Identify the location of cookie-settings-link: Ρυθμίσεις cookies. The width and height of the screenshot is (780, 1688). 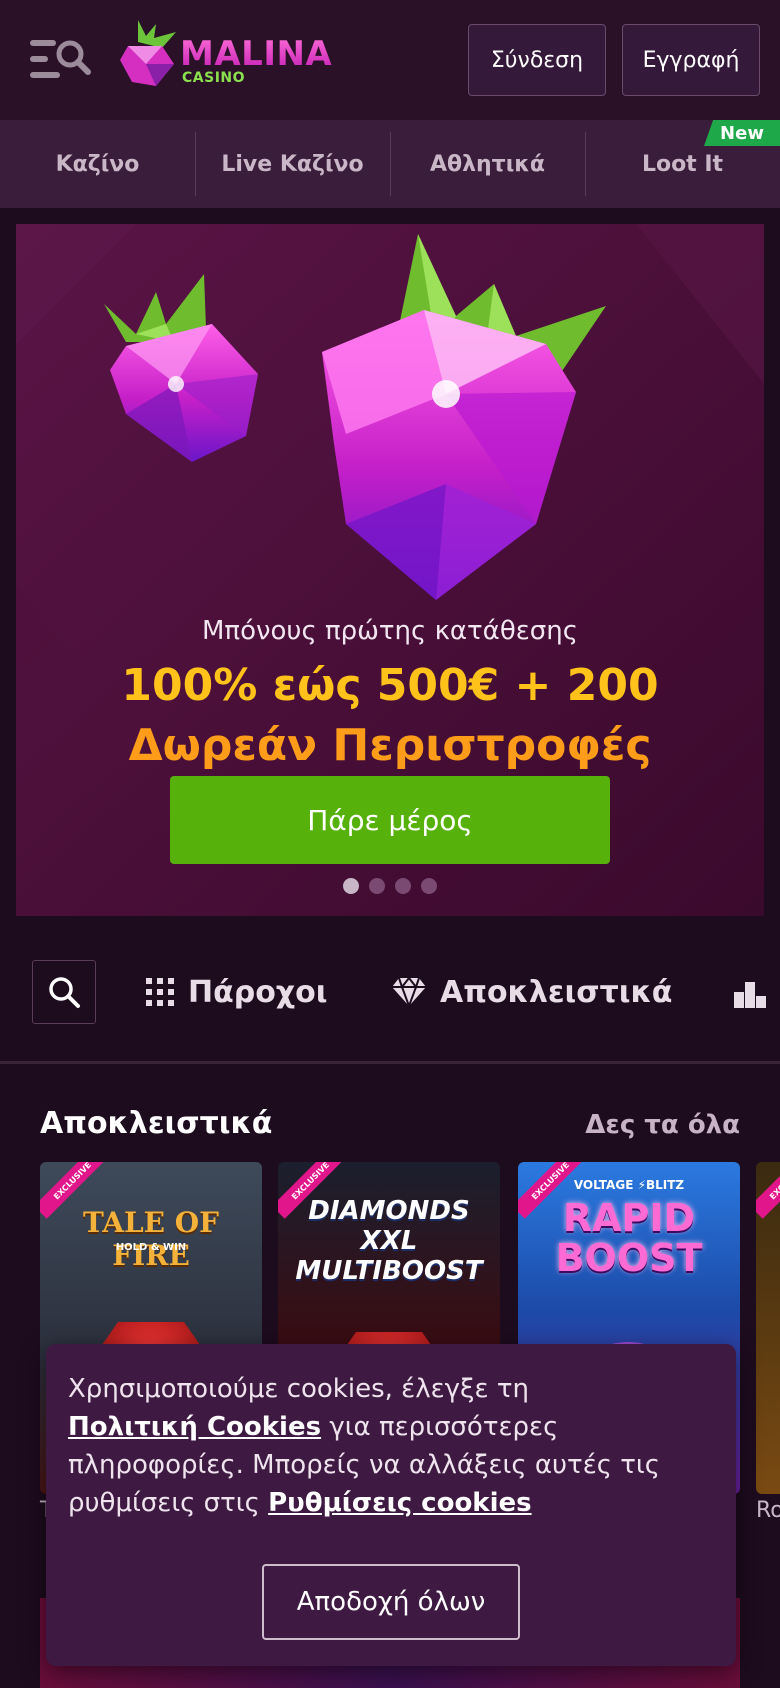
(400, 1503).